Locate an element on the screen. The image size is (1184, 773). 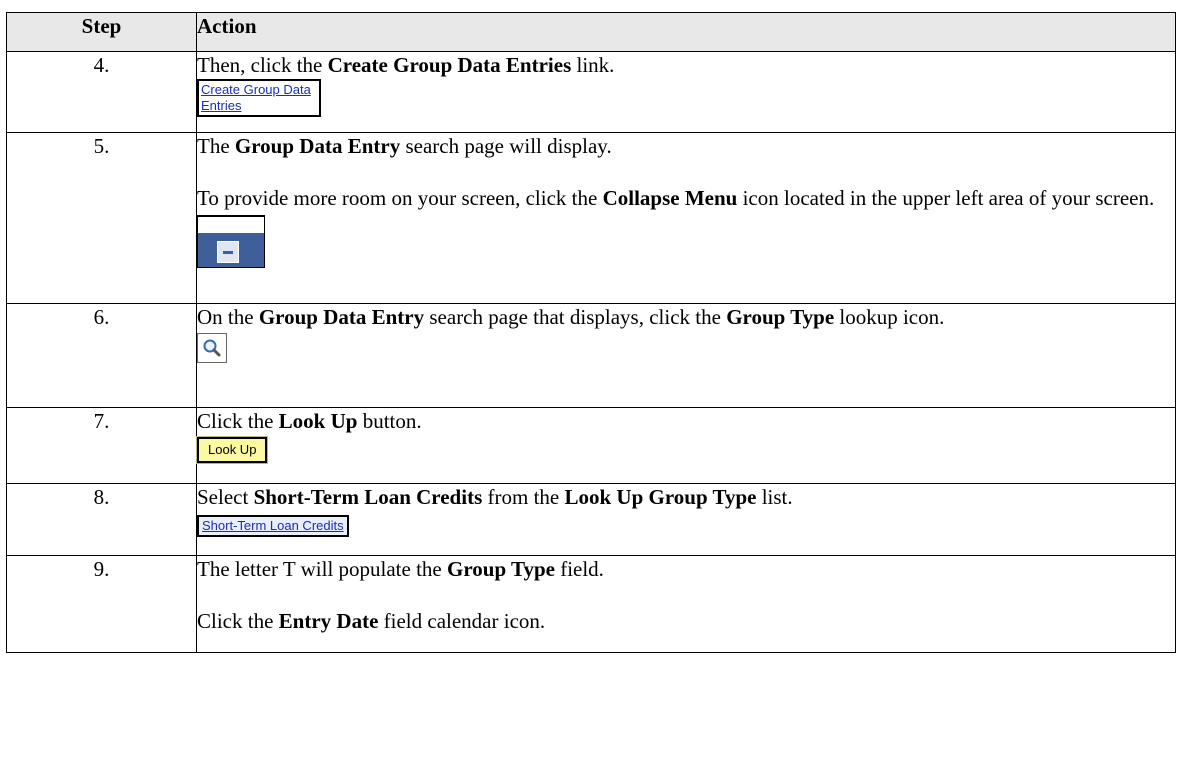
magnifier-lookup-icon is located at coordinates (212, 348).